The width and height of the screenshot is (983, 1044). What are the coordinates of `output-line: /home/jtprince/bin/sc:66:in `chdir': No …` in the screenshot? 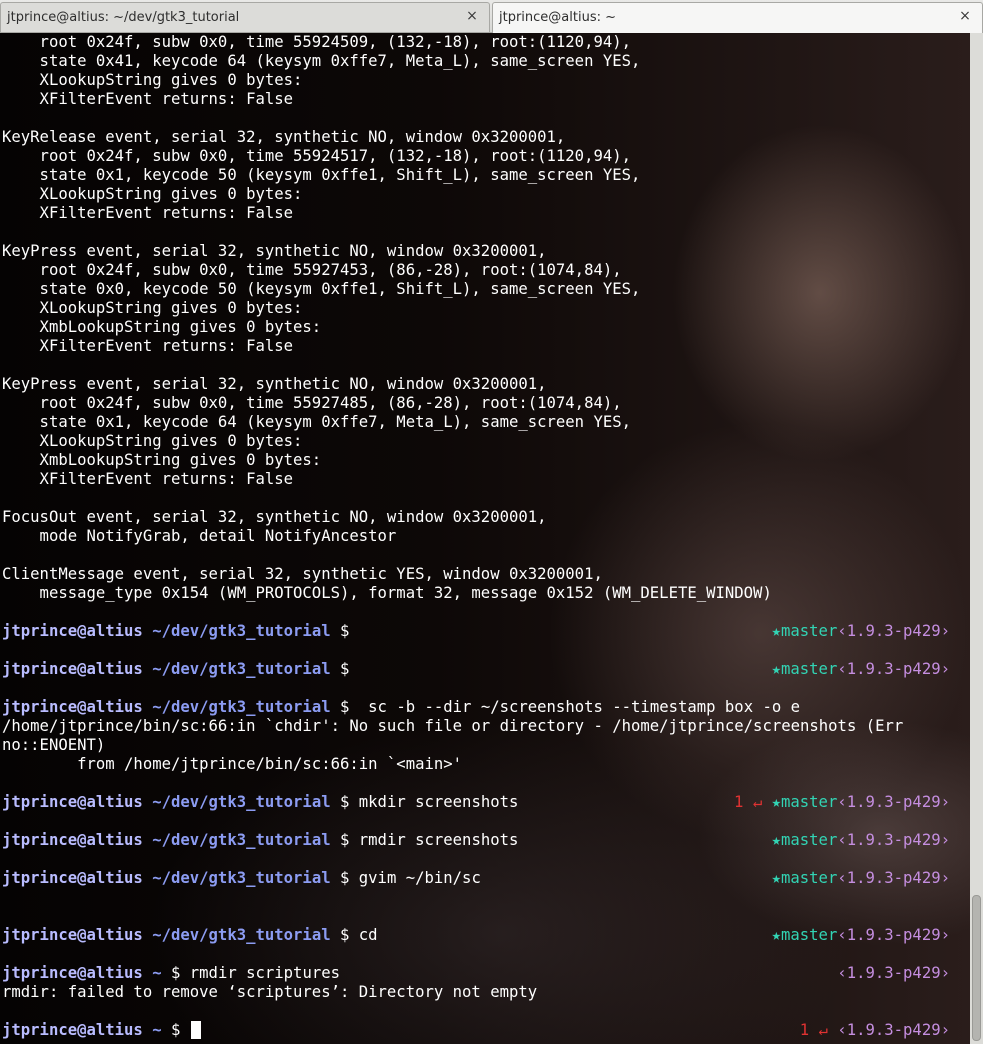 It's located at (453, 726).